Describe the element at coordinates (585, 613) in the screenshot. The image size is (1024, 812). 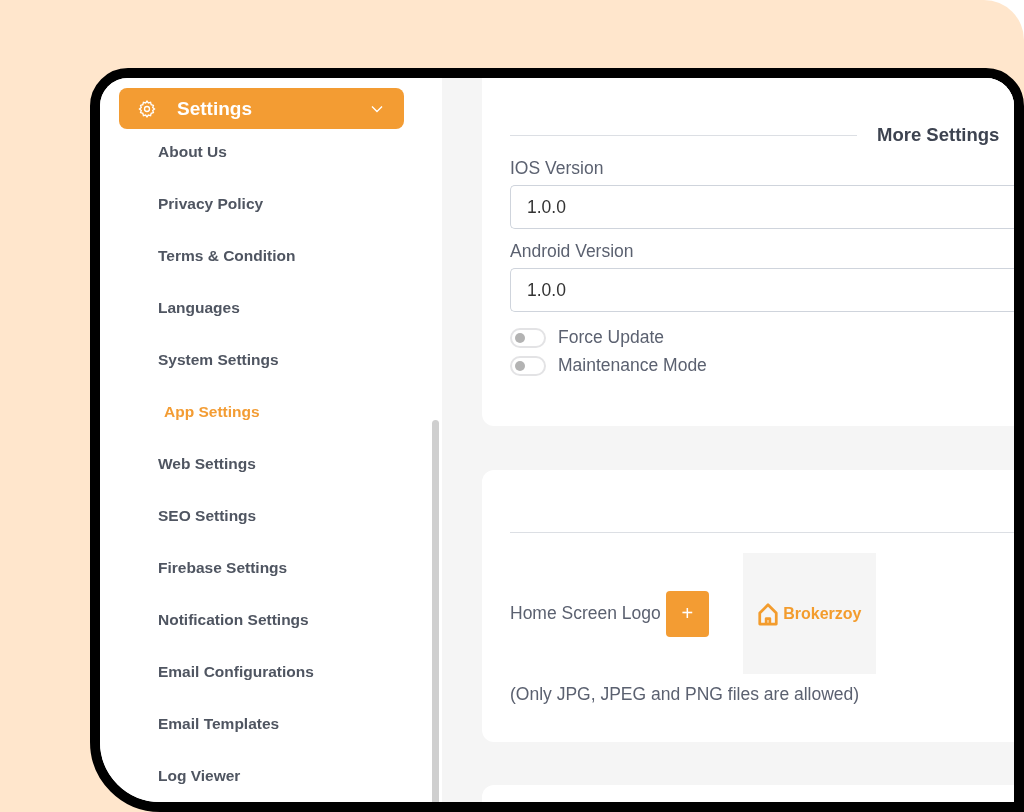
I see `field-label: Home Screen Logo` at that location.